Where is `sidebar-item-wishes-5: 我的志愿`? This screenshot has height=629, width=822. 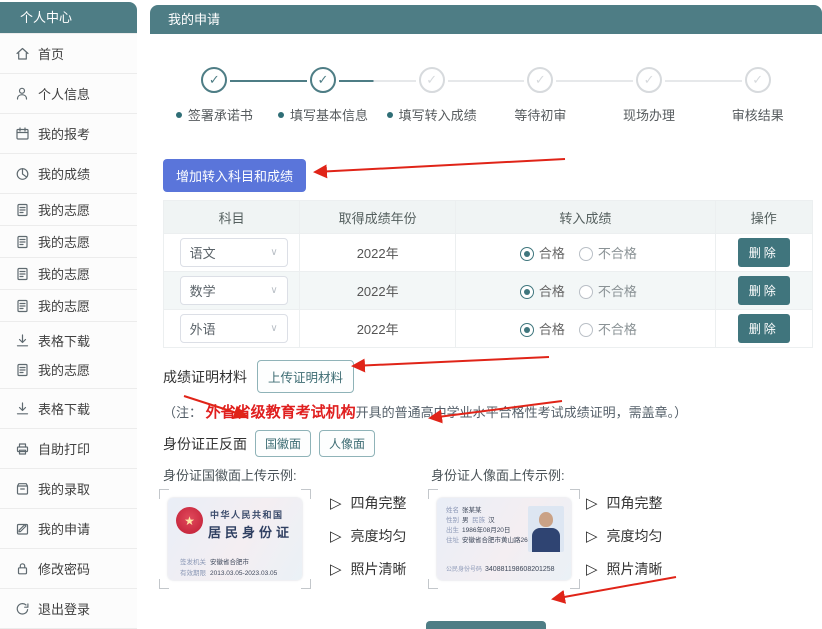
sidebar-item-wishes-5: 我的志愿 is located at coordinates (68, 369).